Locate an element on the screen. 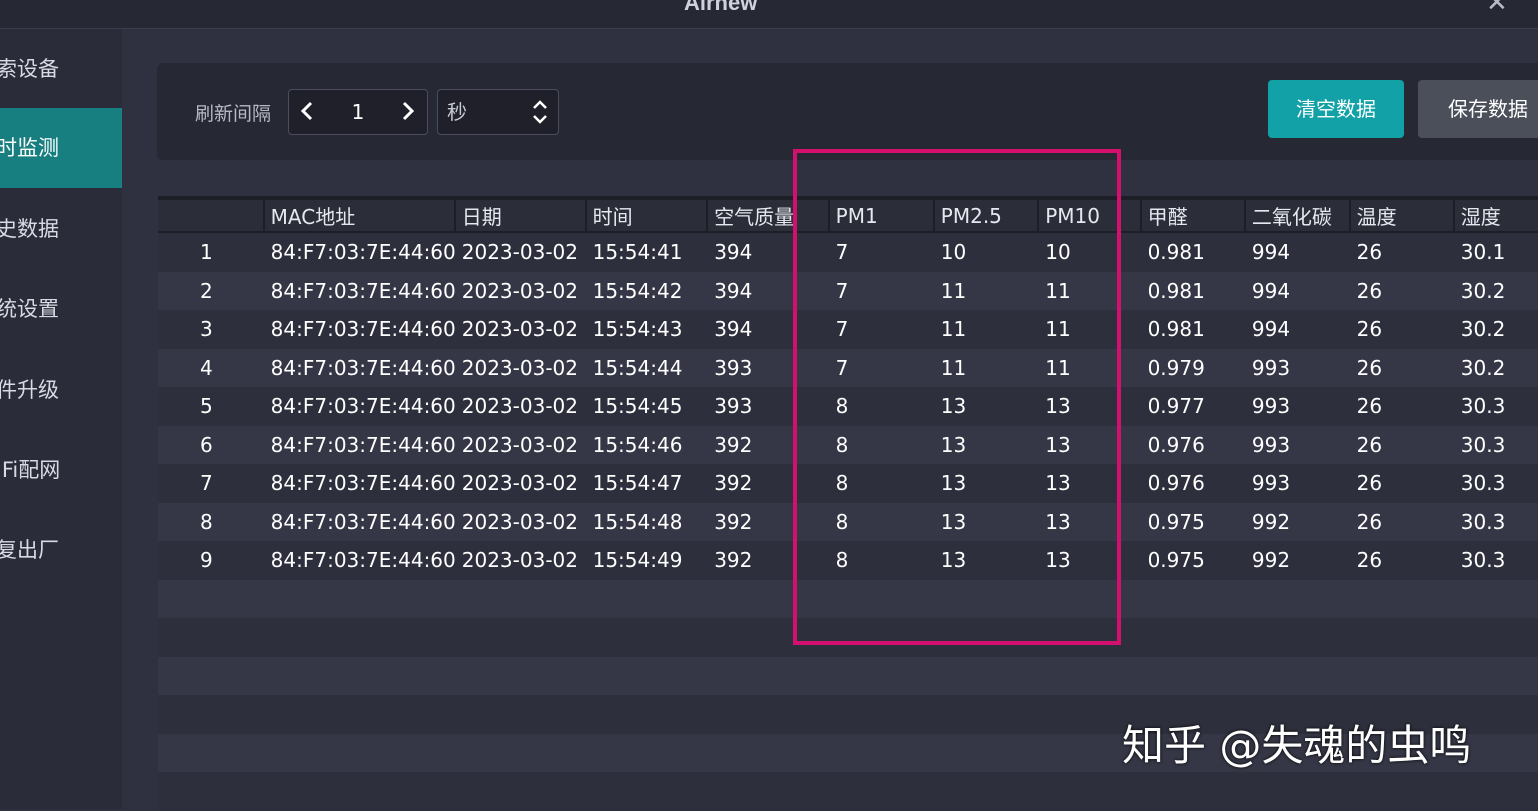 This screenshot has width=1538, height=811. table-cell: 30.3 is located at coordinates (1496, 560).